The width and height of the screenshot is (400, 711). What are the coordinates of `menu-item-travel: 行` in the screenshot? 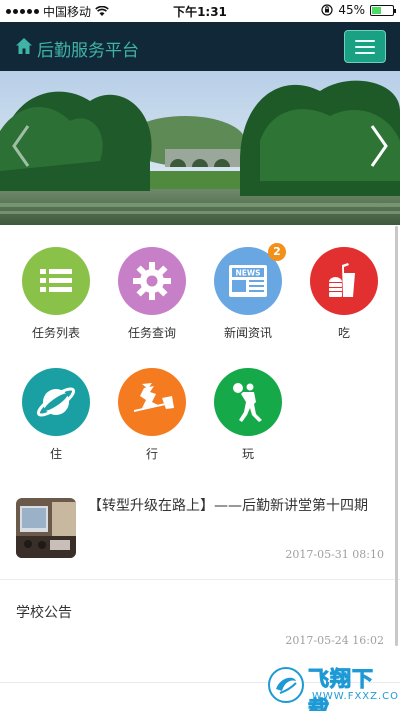 It's located at (152, 415).